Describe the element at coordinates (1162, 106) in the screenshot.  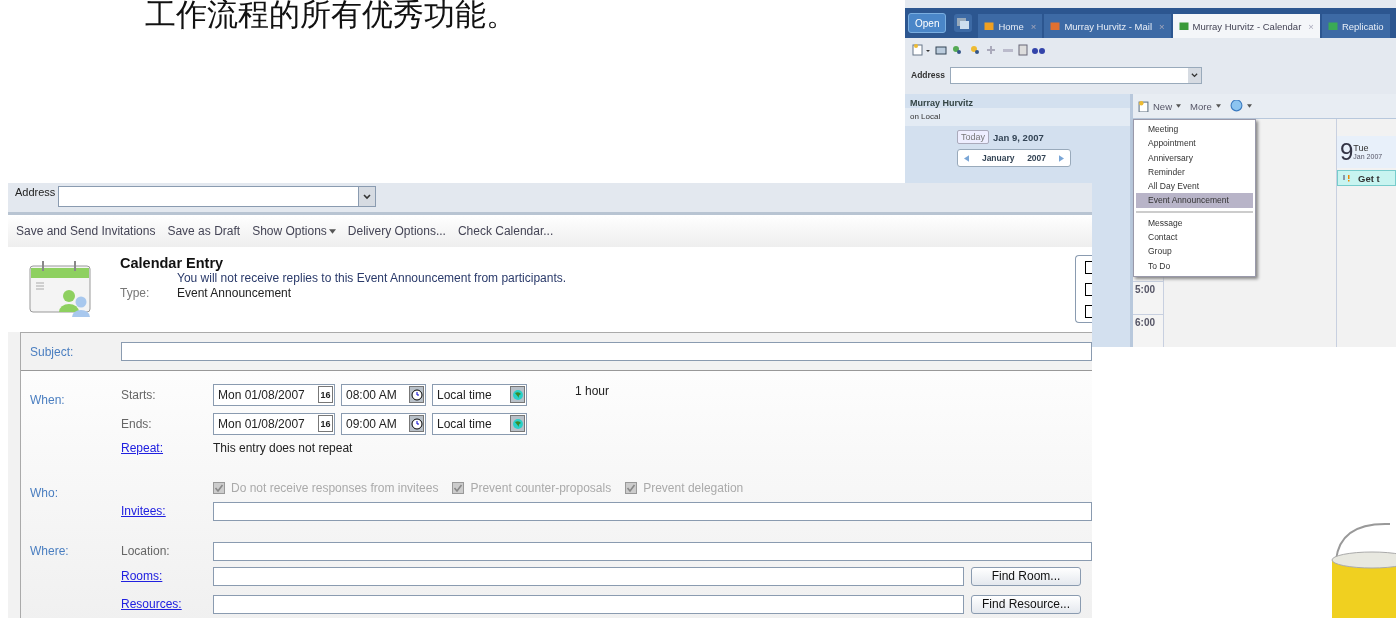
I see `toolbar-button: New` at that location.